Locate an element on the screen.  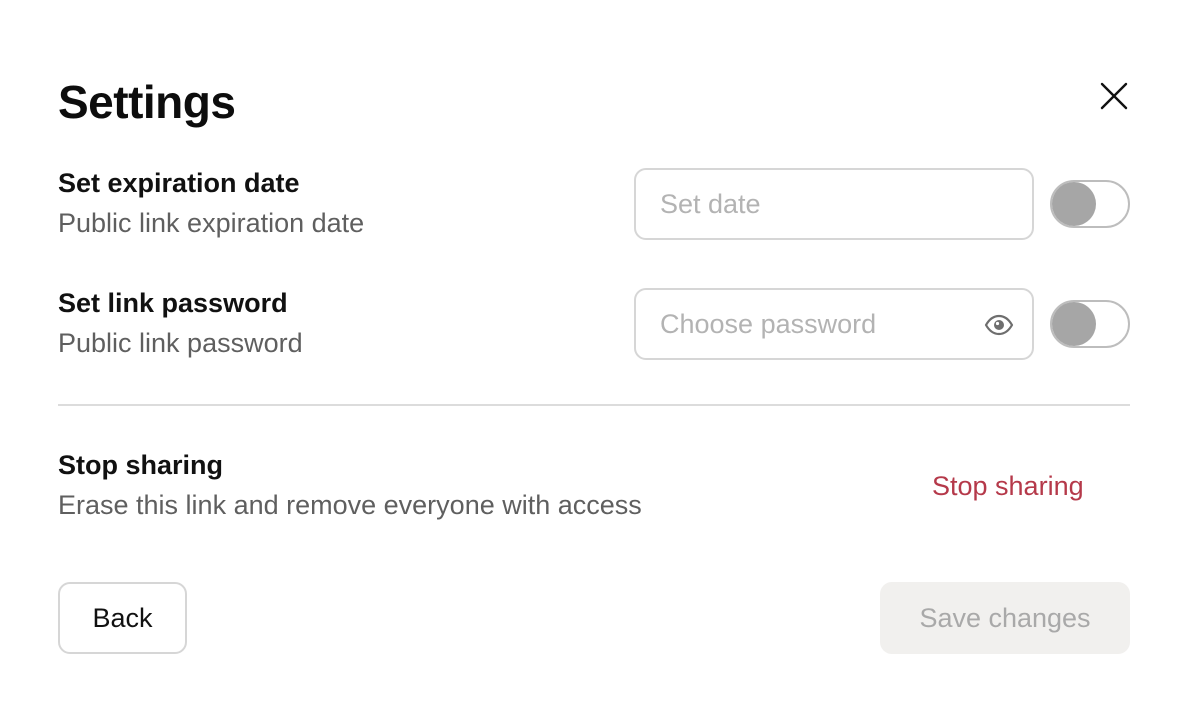
expiration-date-input is located at coordinates (810, 204).